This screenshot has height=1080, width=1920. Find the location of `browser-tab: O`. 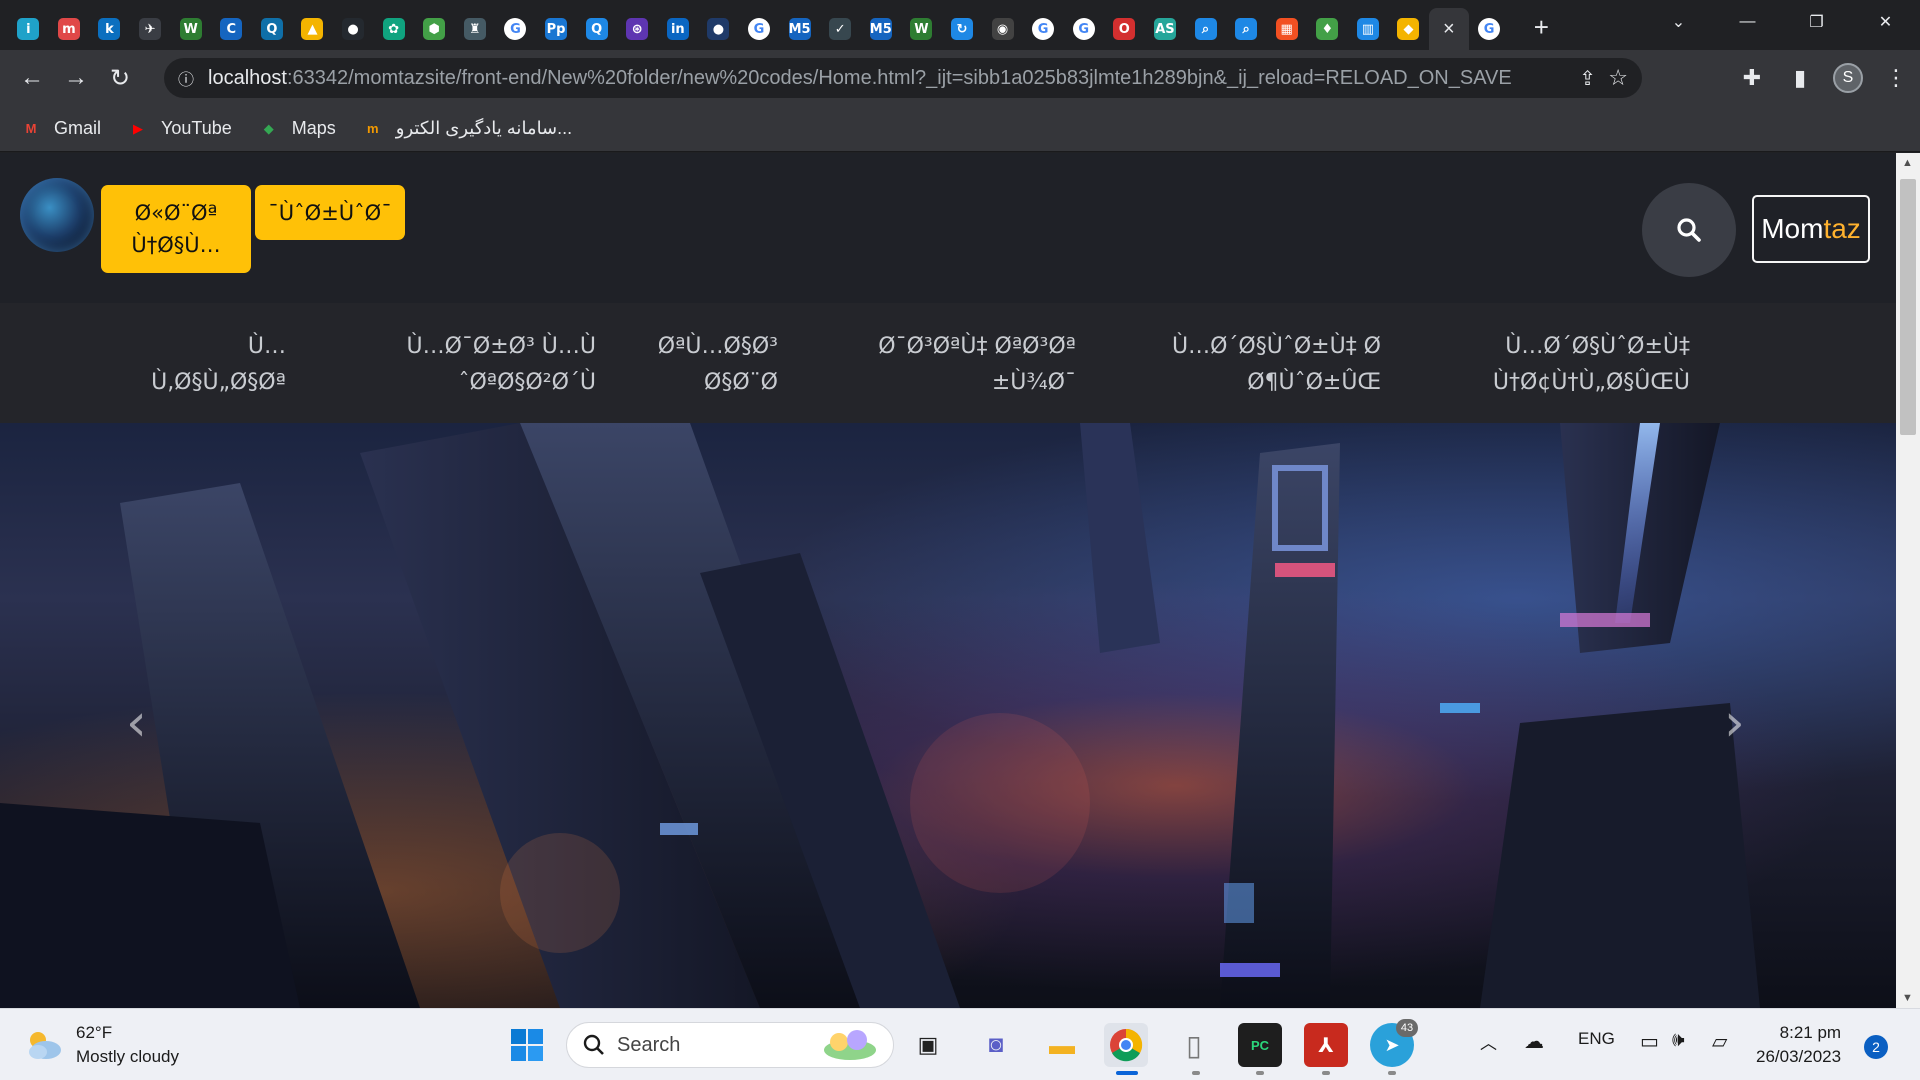

browser-tab: O is located at coordinates (1124, 29).